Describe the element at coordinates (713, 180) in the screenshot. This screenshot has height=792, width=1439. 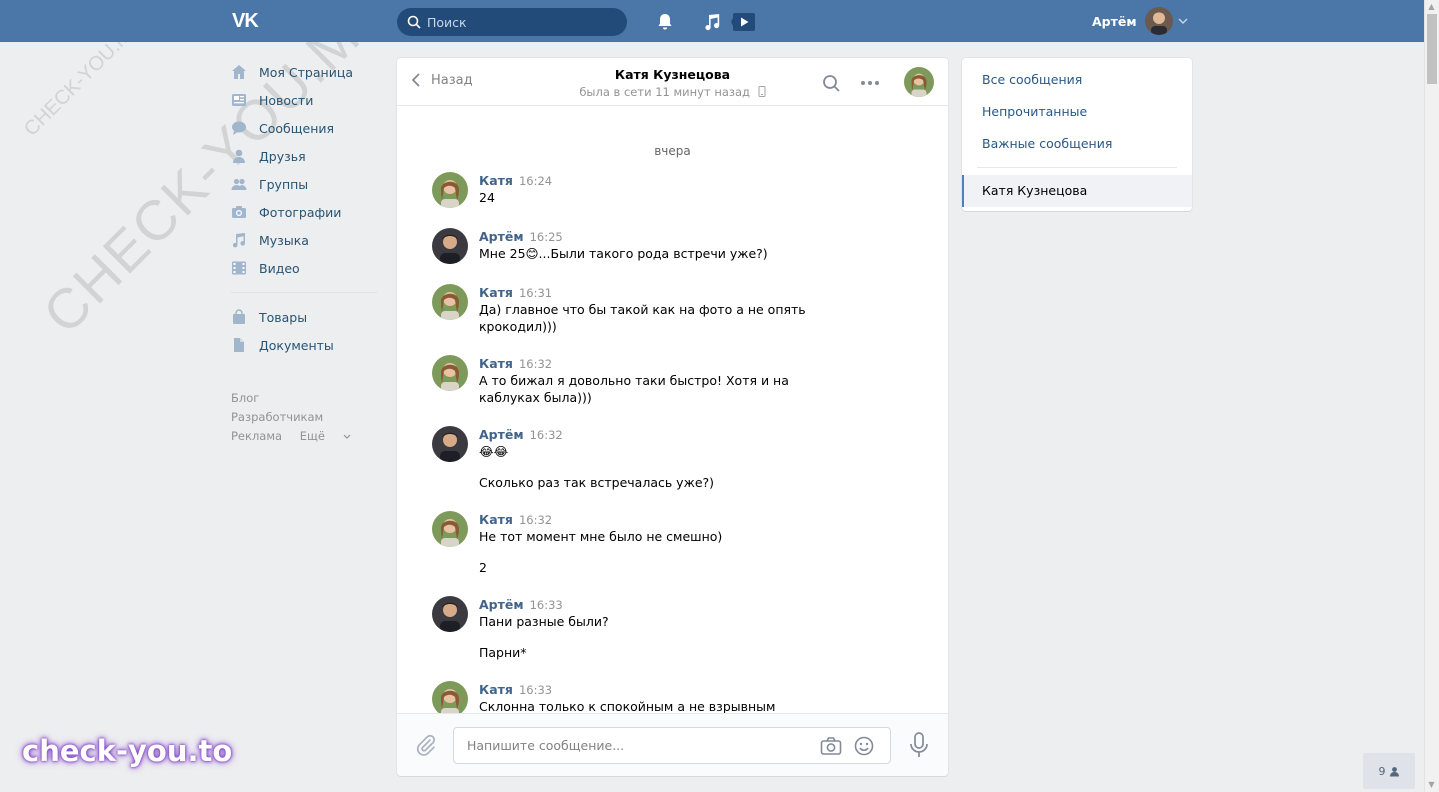
I see `message-meta: Катя 16:24` at that location.